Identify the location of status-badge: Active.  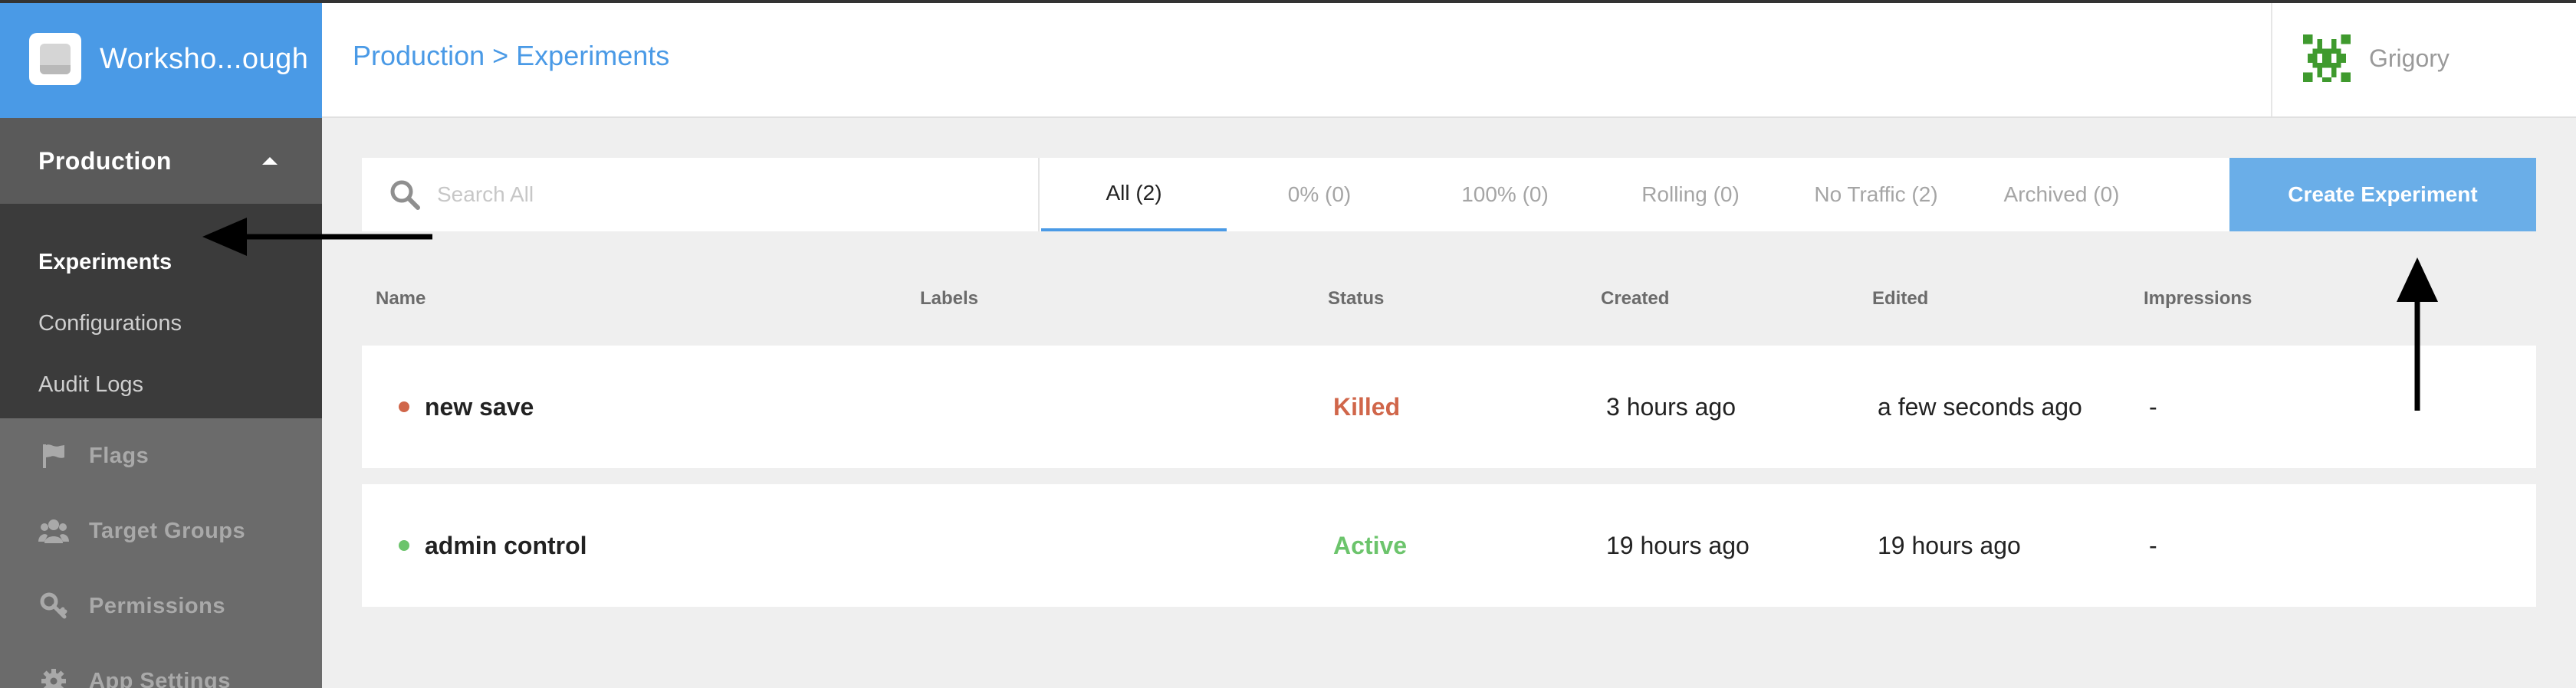
(1371, 545).